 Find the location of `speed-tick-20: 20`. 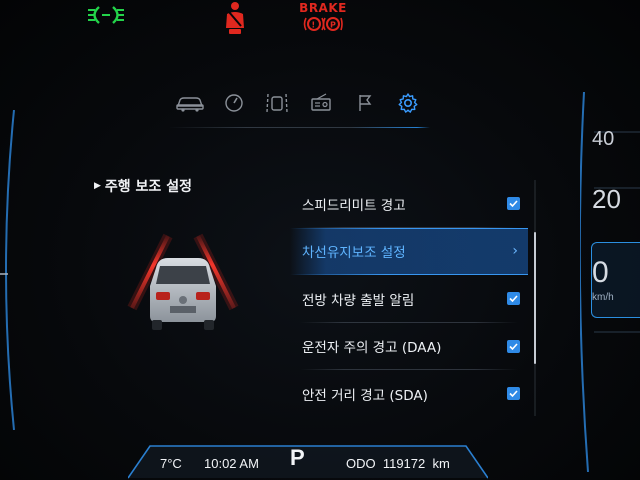

speed-tick-20: 20 is located at coordinates (606, 199).